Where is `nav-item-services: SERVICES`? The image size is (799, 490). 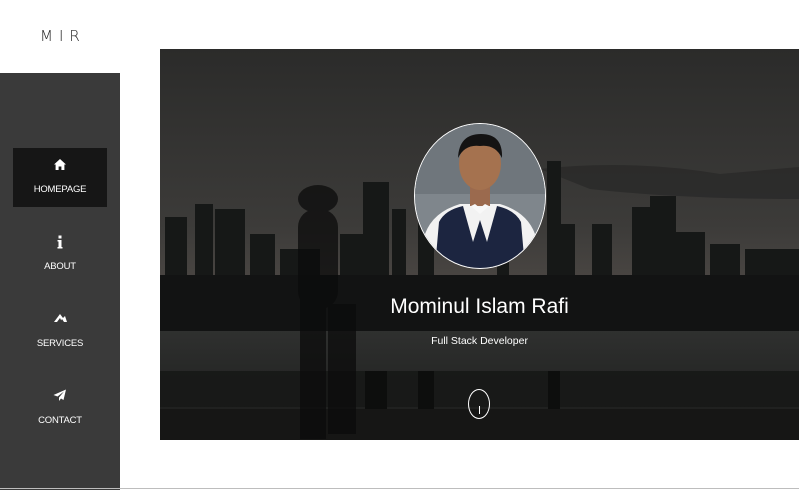 nav-item-services: SERVICES is located at coordinates (60, 331).